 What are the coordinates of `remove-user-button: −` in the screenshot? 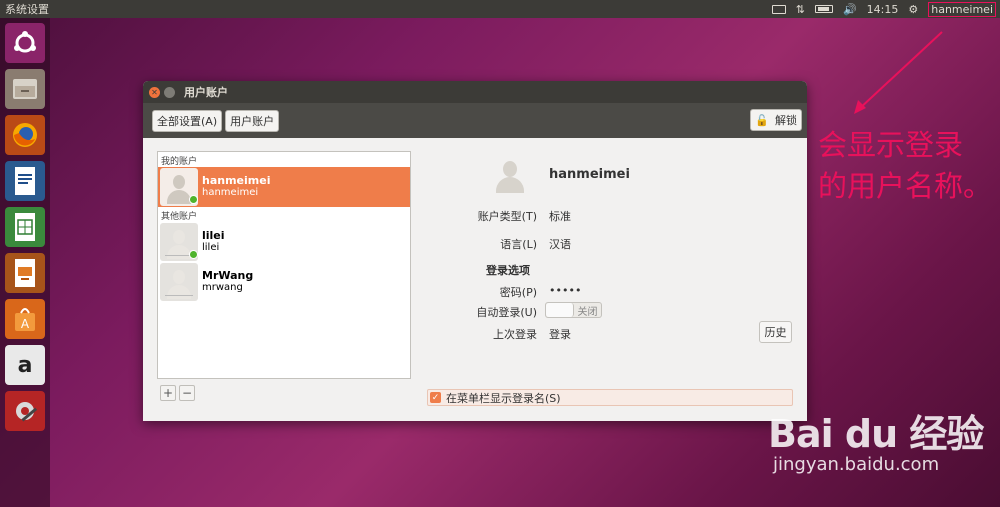 It's located at (187, 393).